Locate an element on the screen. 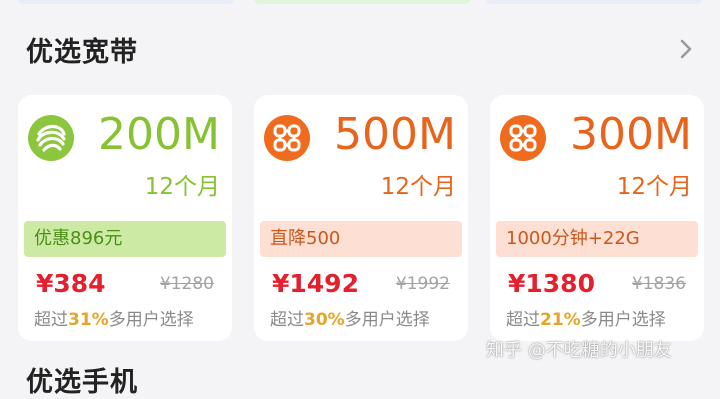 This screenshot has width=720, height=399. promo-tag: 1000分钟+22G is located at coordinates (597, 239).